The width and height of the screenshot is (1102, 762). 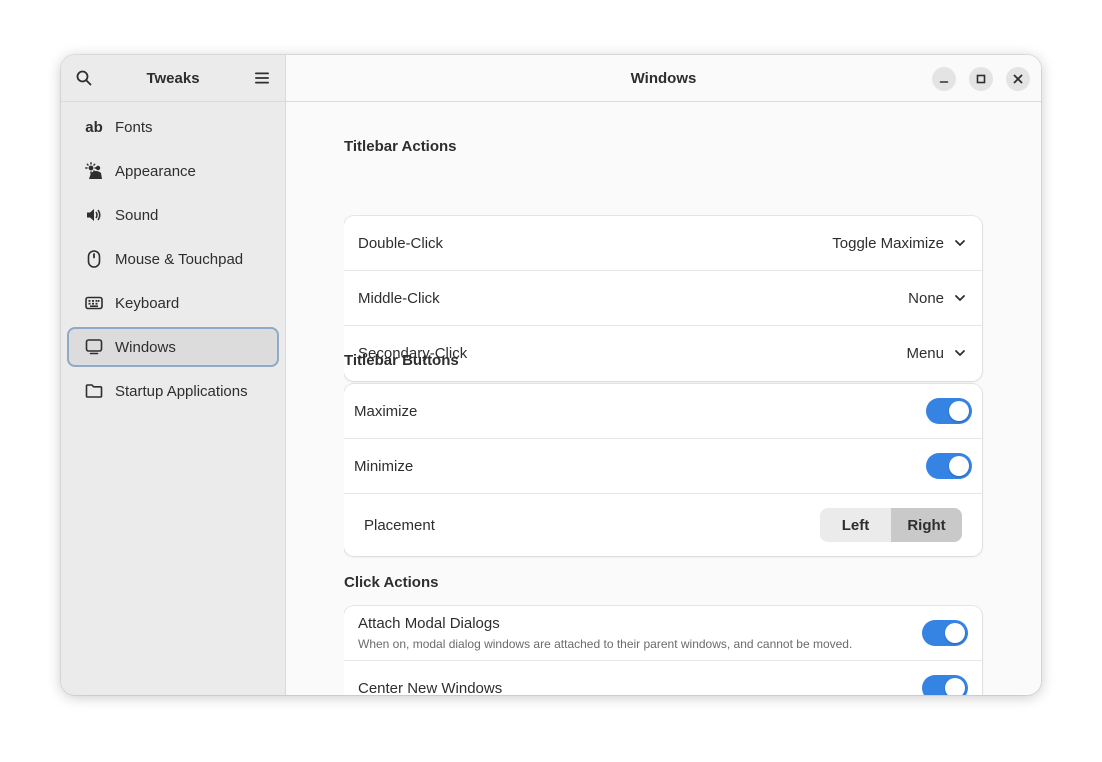 What do you see at coordinates (926, 298) in the screenshot?
I see `middle-click-dropdown: None` at bounding box center [926, 298].